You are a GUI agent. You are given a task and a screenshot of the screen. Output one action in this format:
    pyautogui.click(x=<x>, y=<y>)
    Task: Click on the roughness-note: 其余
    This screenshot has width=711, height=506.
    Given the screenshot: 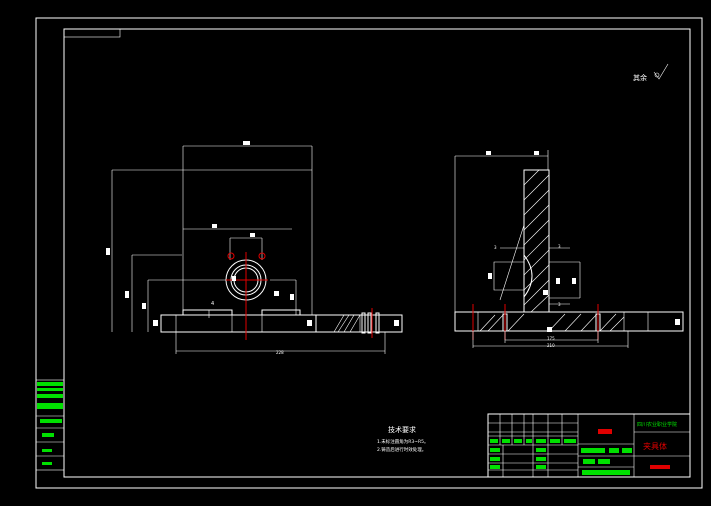 What is the action you would take?
    pyautogui.click(x=640, y=77)
    